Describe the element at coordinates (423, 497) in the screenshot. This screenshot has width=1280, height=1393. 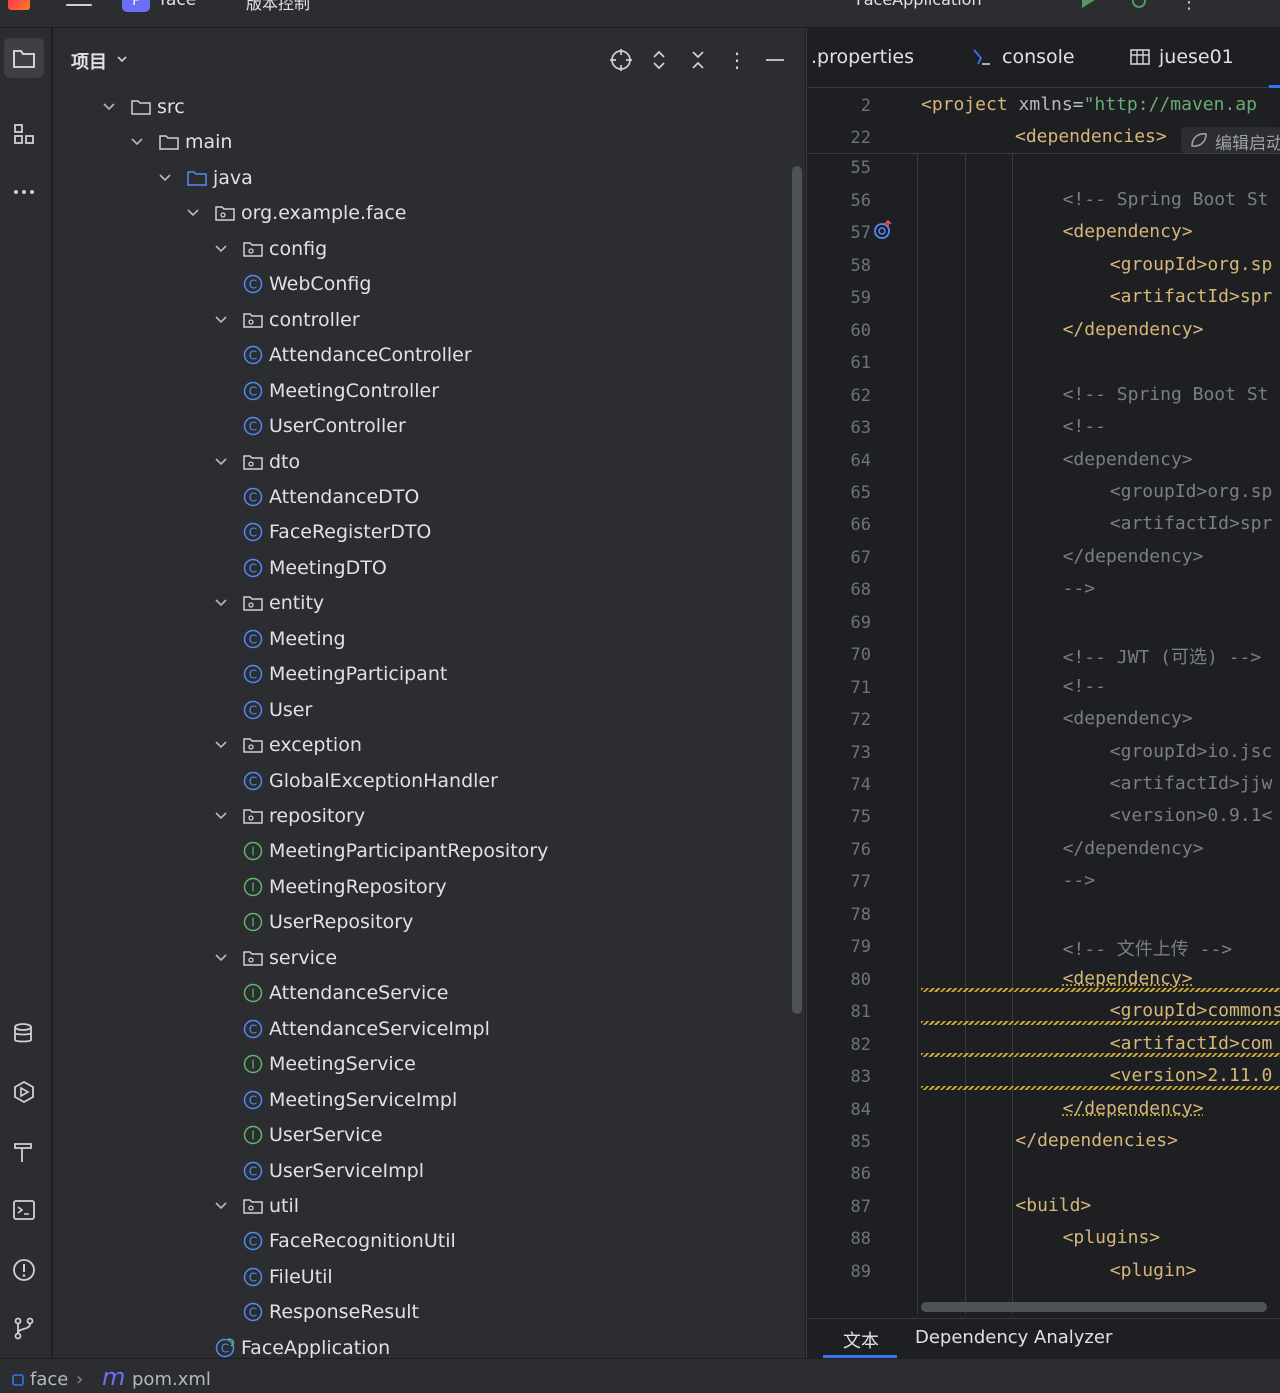
I see `tree-item: C AttendanceDTO` at that location.